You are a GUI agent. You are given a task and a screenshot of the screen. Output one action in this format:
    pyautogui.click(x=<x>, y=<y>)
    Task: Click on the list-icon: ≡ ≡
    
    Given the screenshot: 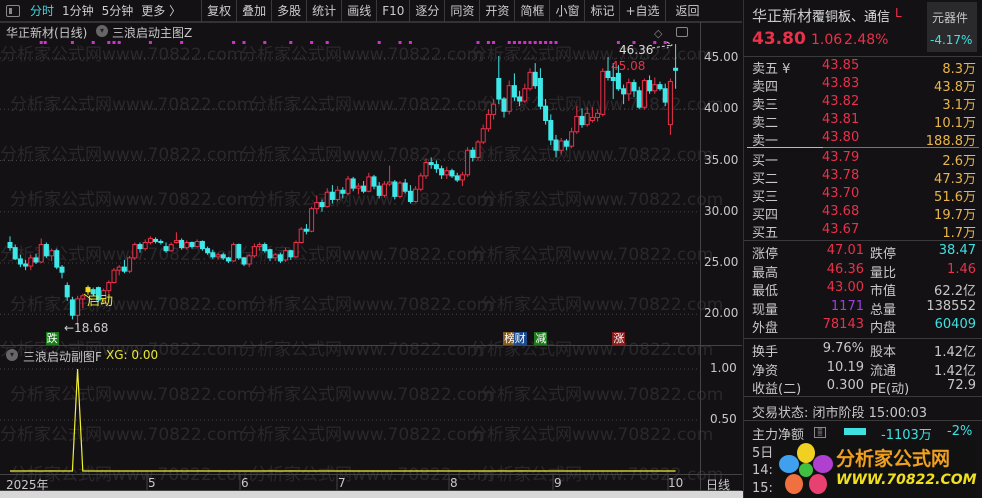 What is the action you would take?
    pyautogui.click(x=820, y=432)
    